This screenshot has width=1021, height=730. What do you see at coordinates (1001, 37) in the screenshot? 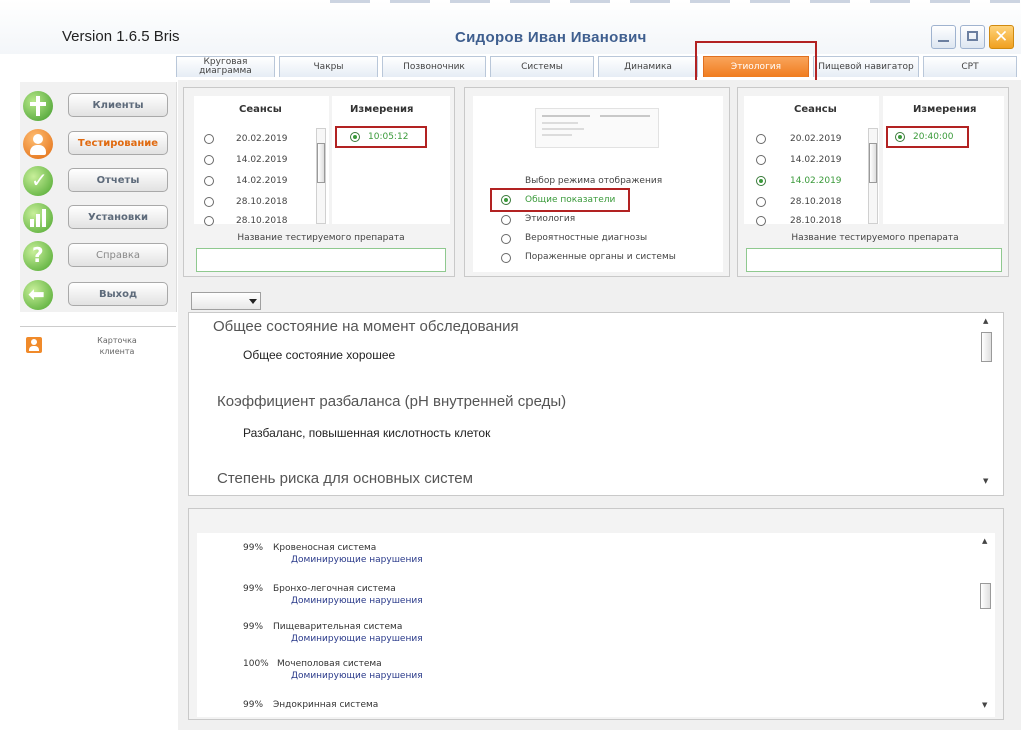
I see `close-button: ✕` at bounding box center [1001, 37].